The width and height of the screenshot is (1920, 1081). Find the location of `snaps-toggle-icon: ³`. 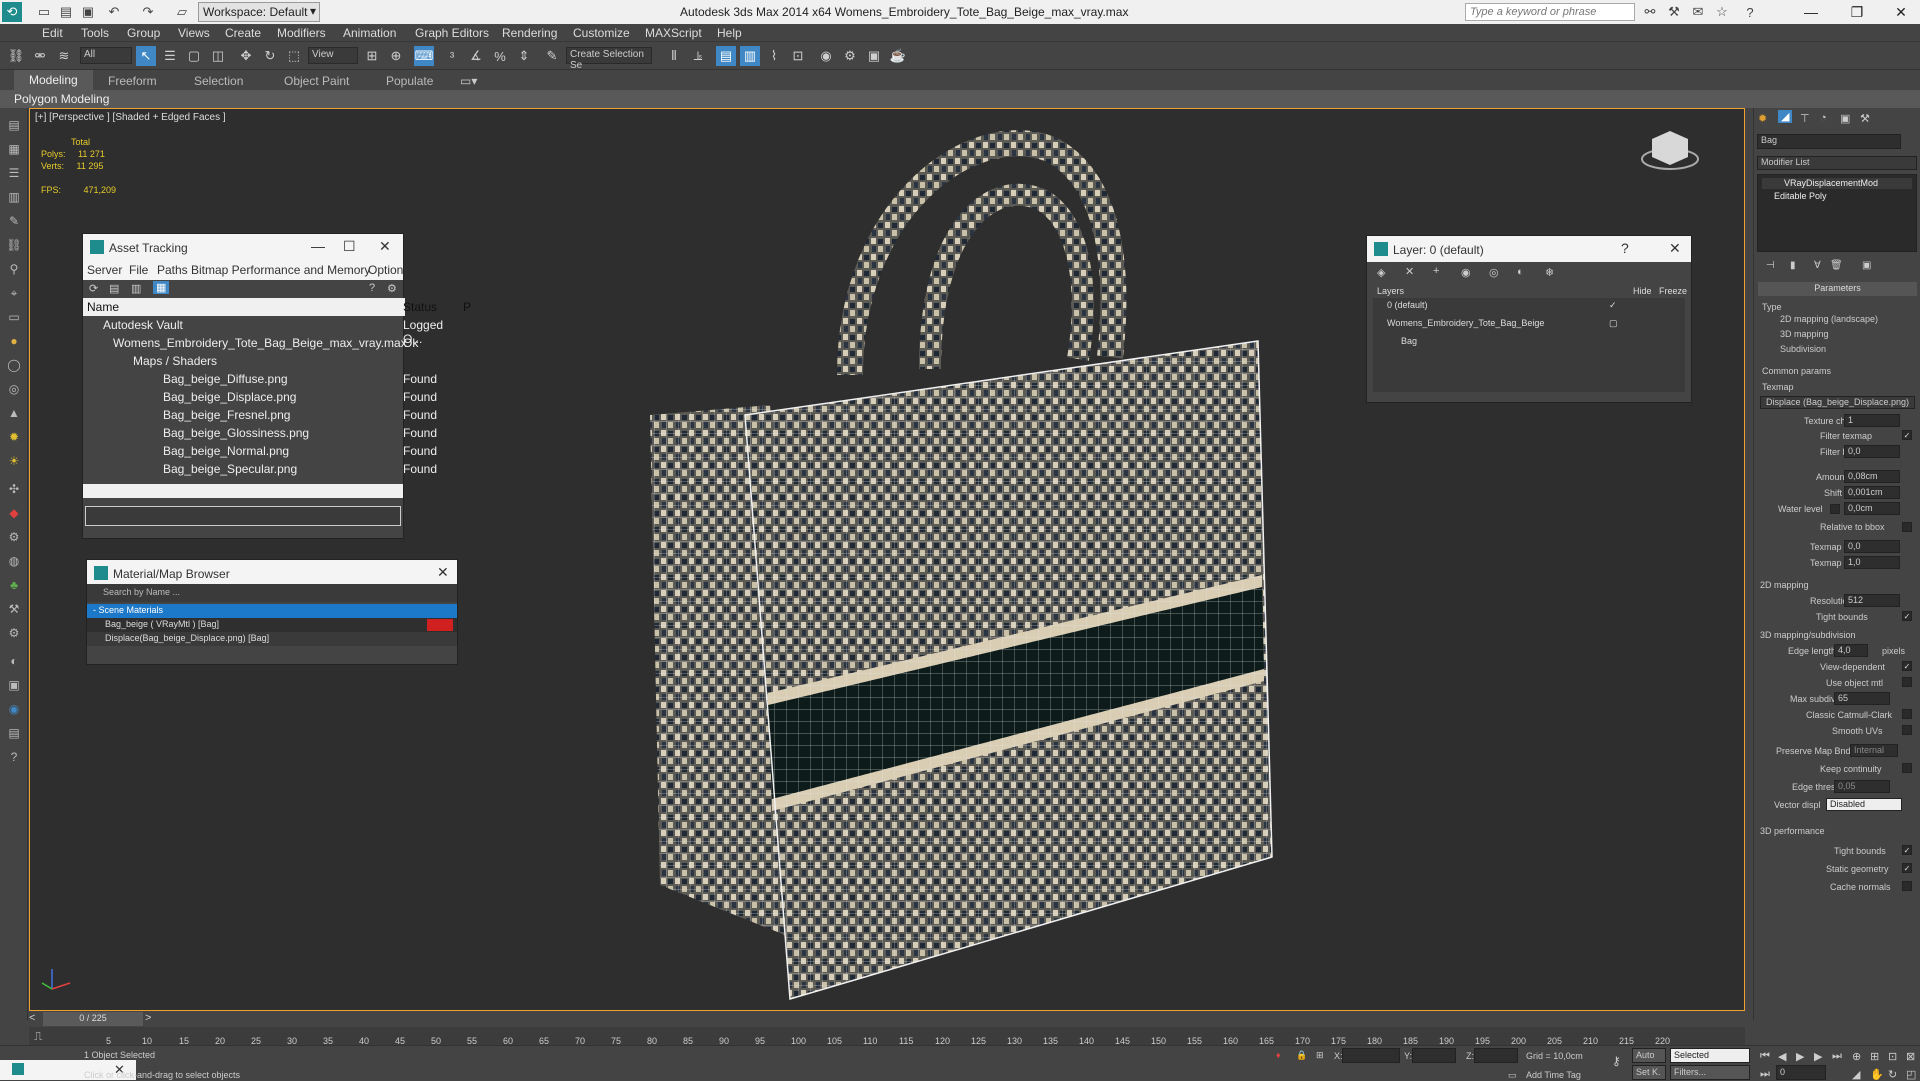

snaps-toggle-icon: ³ is located at coordinates (452, 56).